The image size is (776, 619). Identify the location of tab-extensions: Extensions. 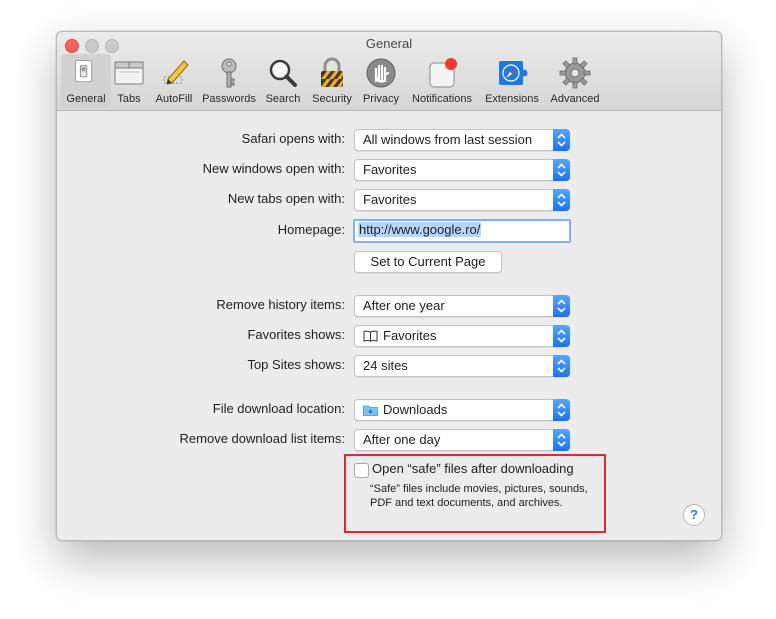
(512, 81).